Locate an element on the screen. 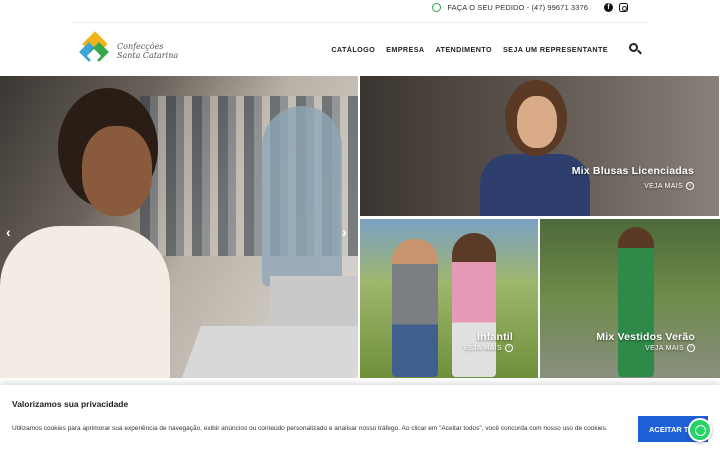  tile-title: Mix Vestidos Verão is located at coordinates (645, 337).